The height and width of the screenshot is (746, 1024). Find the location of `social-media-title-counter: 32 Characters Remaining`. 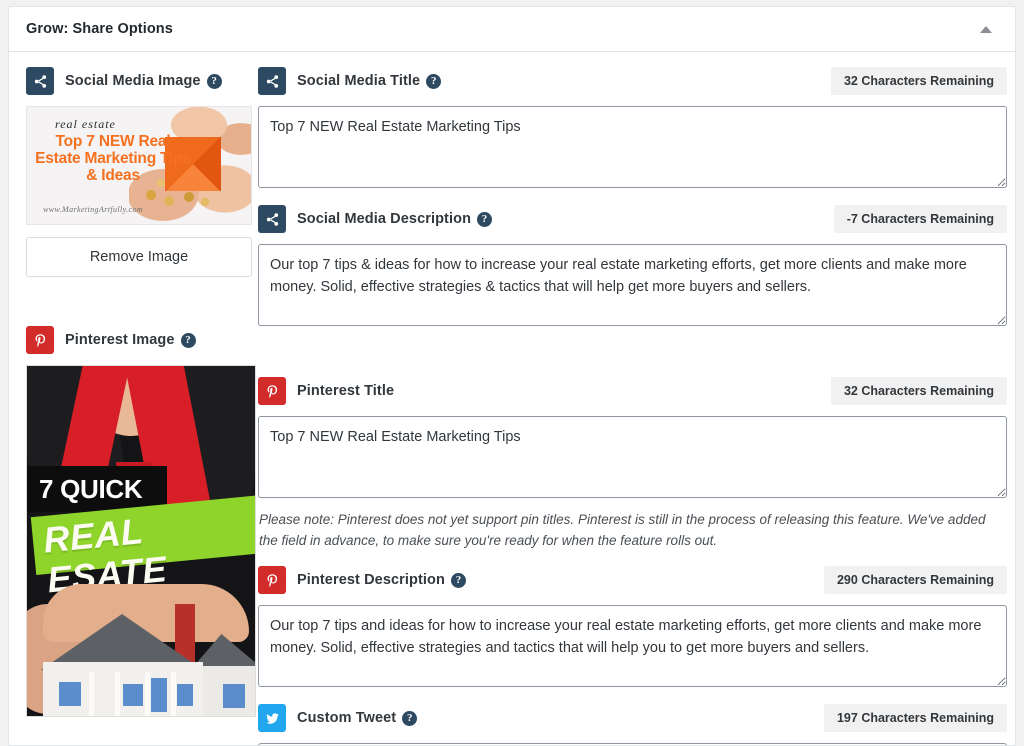

social-media-title-counter: 32 Characters Remaining is located at coordinates (918, 81).